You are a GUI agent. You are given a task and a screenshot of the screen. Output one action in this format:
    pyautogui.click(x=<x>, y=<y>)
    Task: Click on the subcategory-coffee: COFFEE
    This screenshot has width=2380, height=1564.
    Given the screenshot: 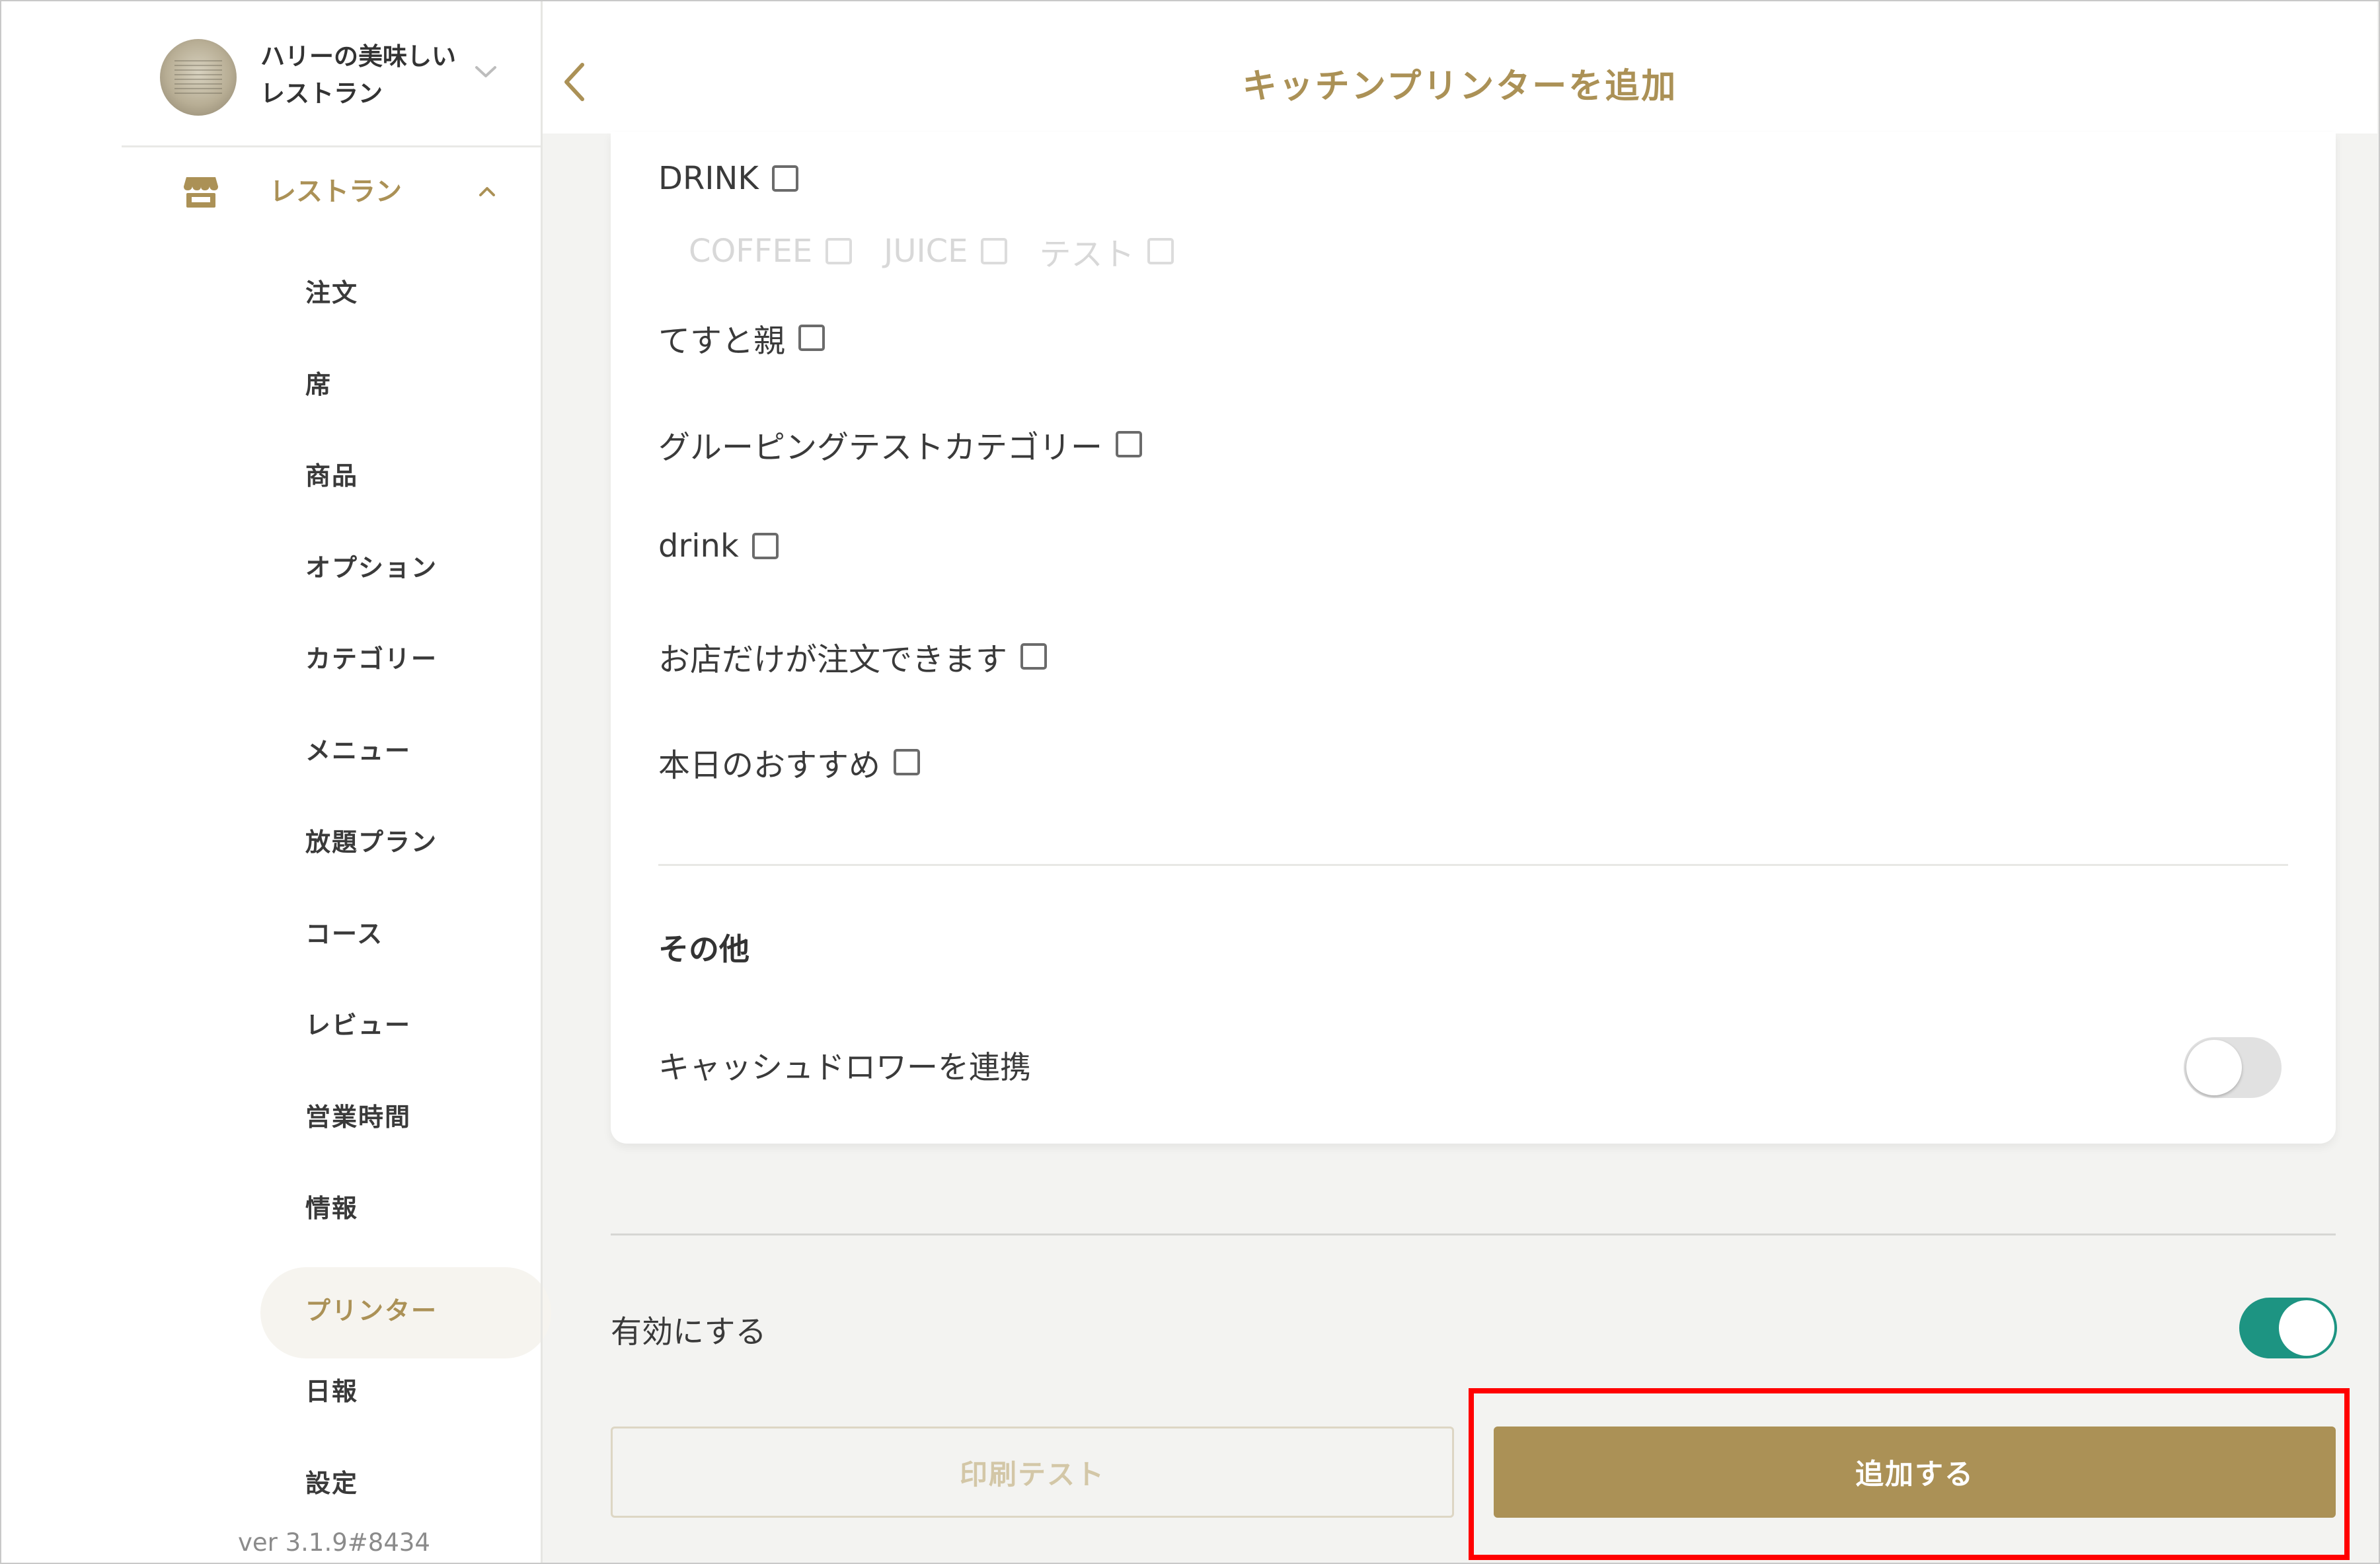 What is the action you would take?
    pyautogui.click(x=771, y=251)
    